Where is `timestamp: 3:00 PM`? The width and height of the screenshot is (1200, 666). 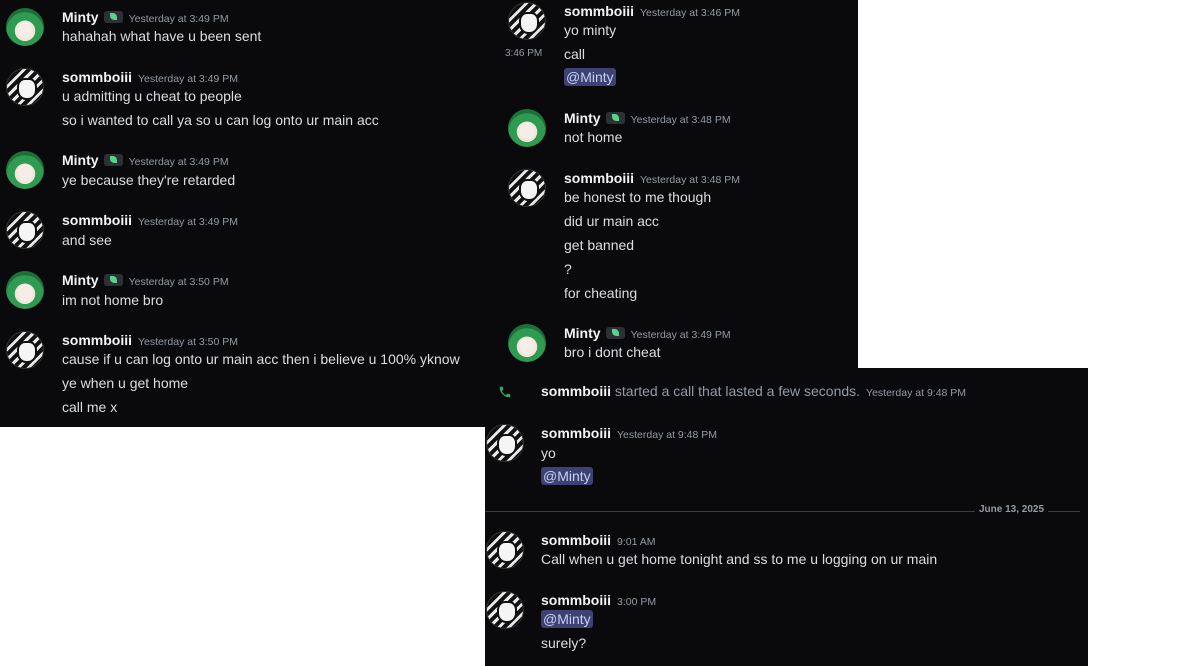
timestamp: 3:00 PM is located at coordinates (637, 602).